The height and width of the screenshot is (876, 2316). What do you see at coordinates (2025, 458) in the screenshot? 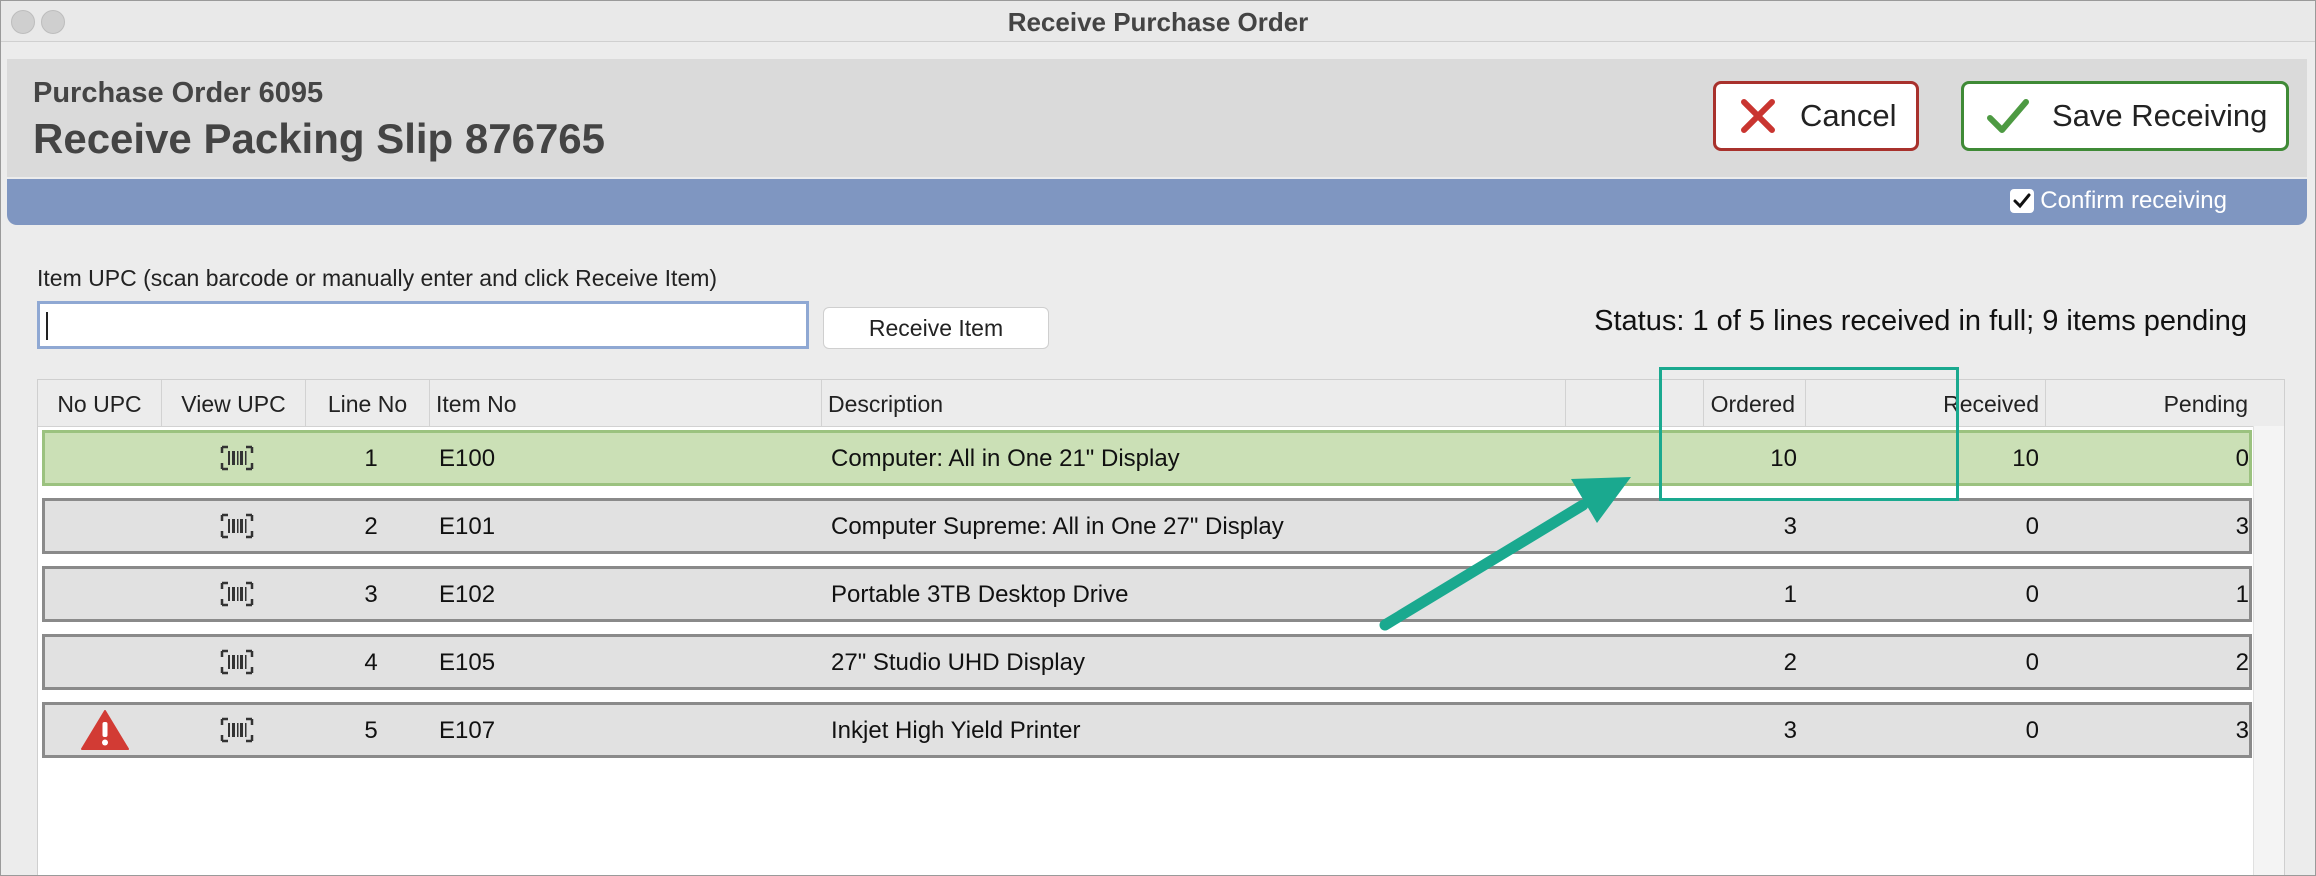
I see `received-cell: 10` at bounding box center [2025, 458].